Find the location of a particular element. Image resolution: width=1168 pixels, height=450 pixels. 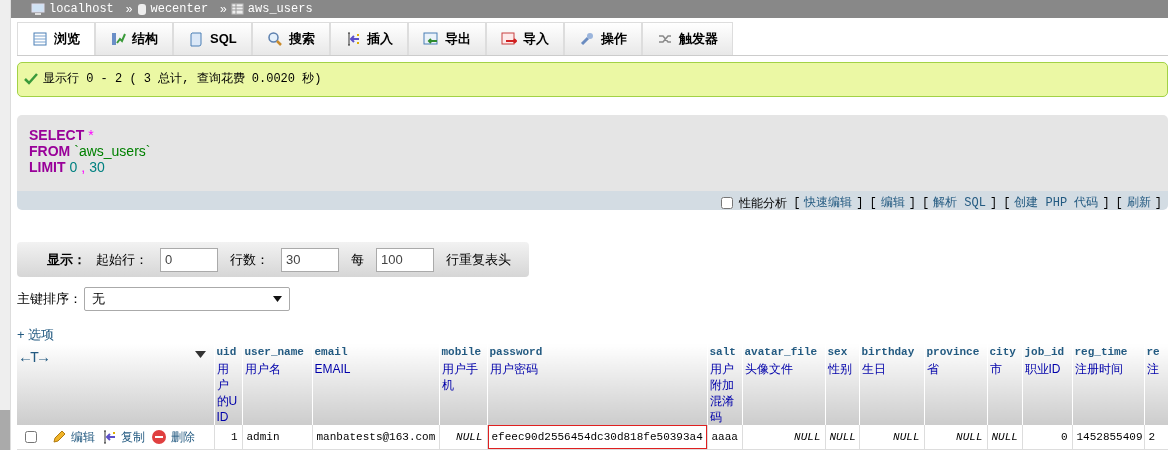

import-icon is located at coordinates (508, 39).